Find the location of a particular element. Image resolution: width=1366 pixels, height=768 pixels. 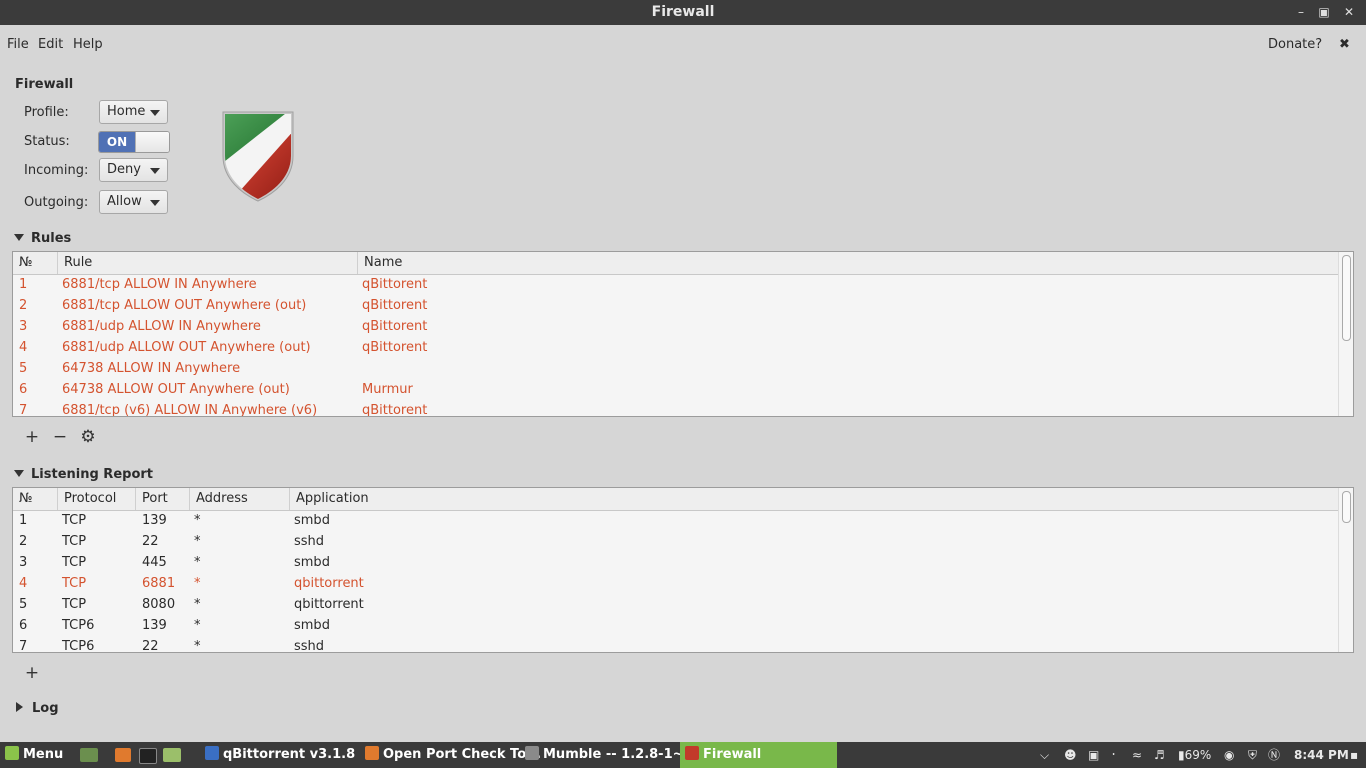

listen-number: 4 is located at coordinates (23, 583).